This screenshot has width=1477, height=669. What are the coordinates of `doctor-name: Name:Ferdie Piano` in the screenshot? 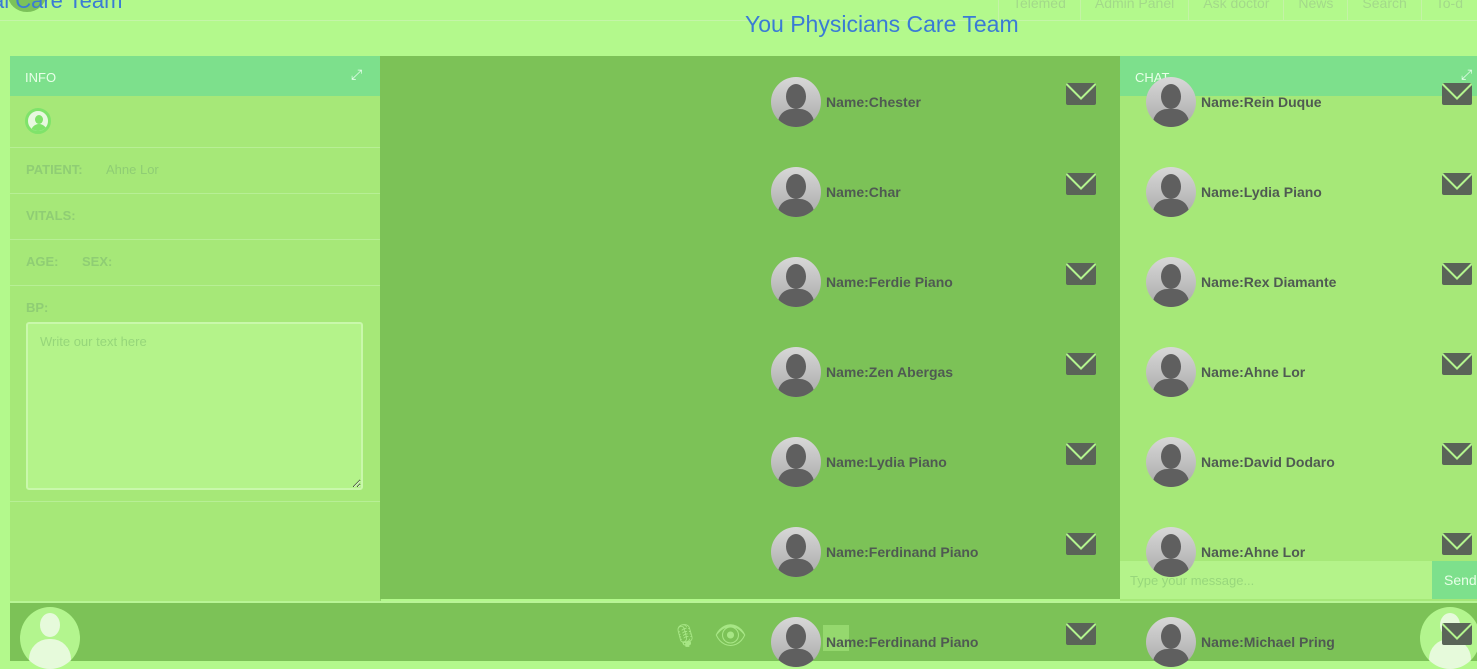 It's located at (889, 282).